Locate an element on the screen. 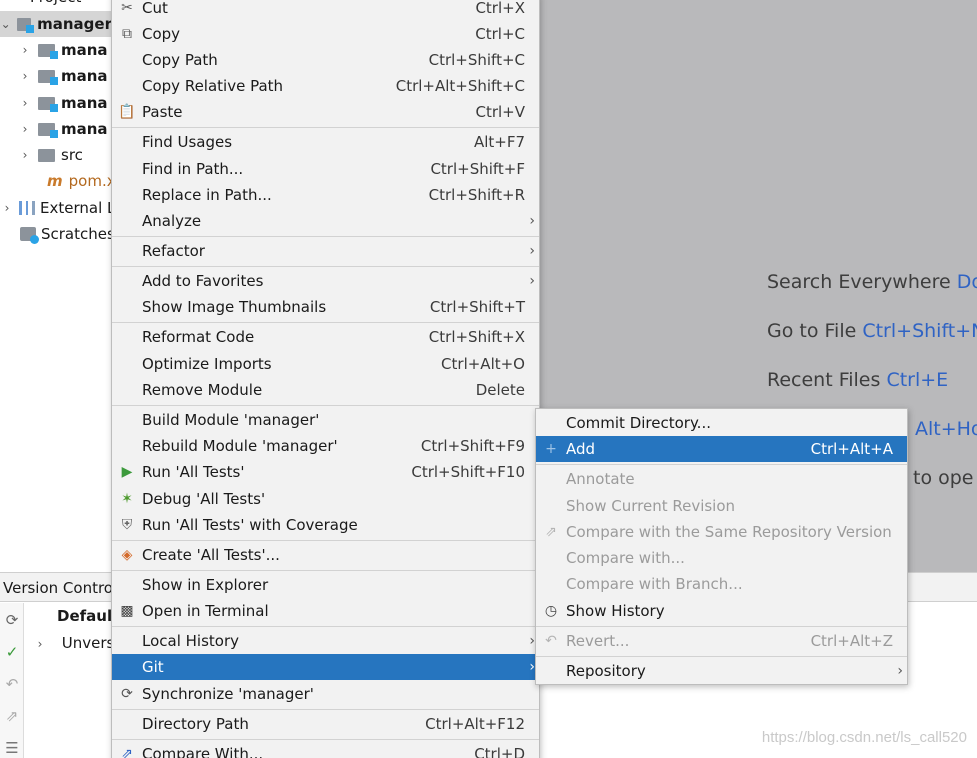 The height and width of the screenshot is (758, 977). hint-label: to ope is located at coordinates (943, 478).